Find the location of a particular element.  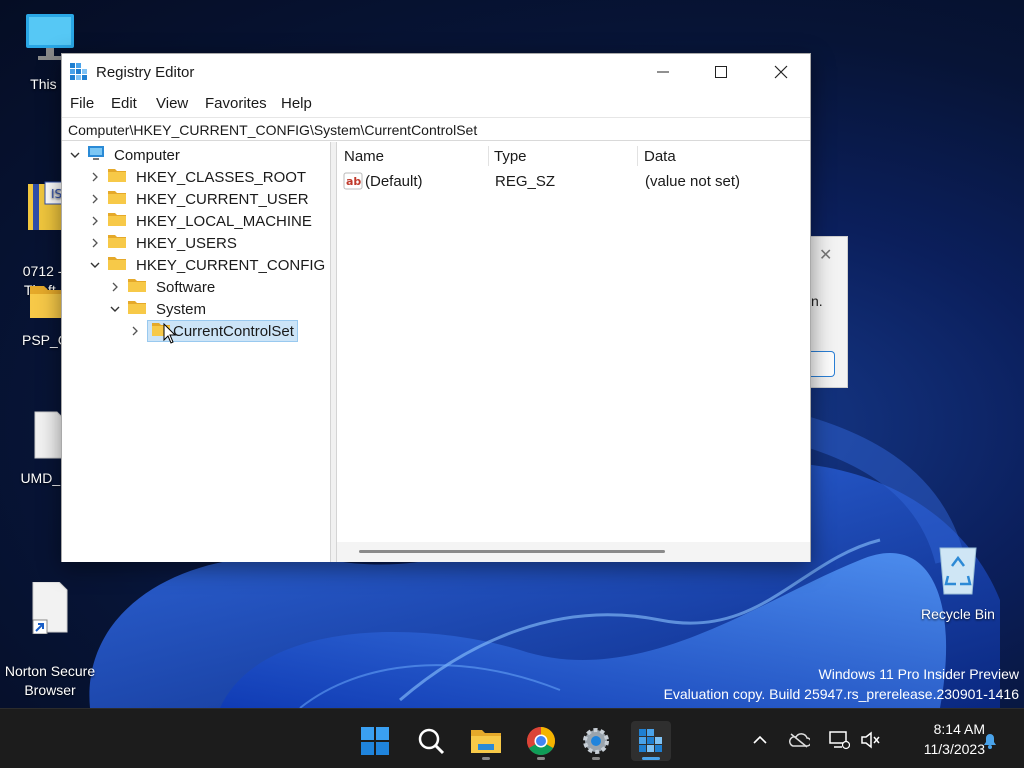

column-header-name: Name is located at coordinates (364, 156).